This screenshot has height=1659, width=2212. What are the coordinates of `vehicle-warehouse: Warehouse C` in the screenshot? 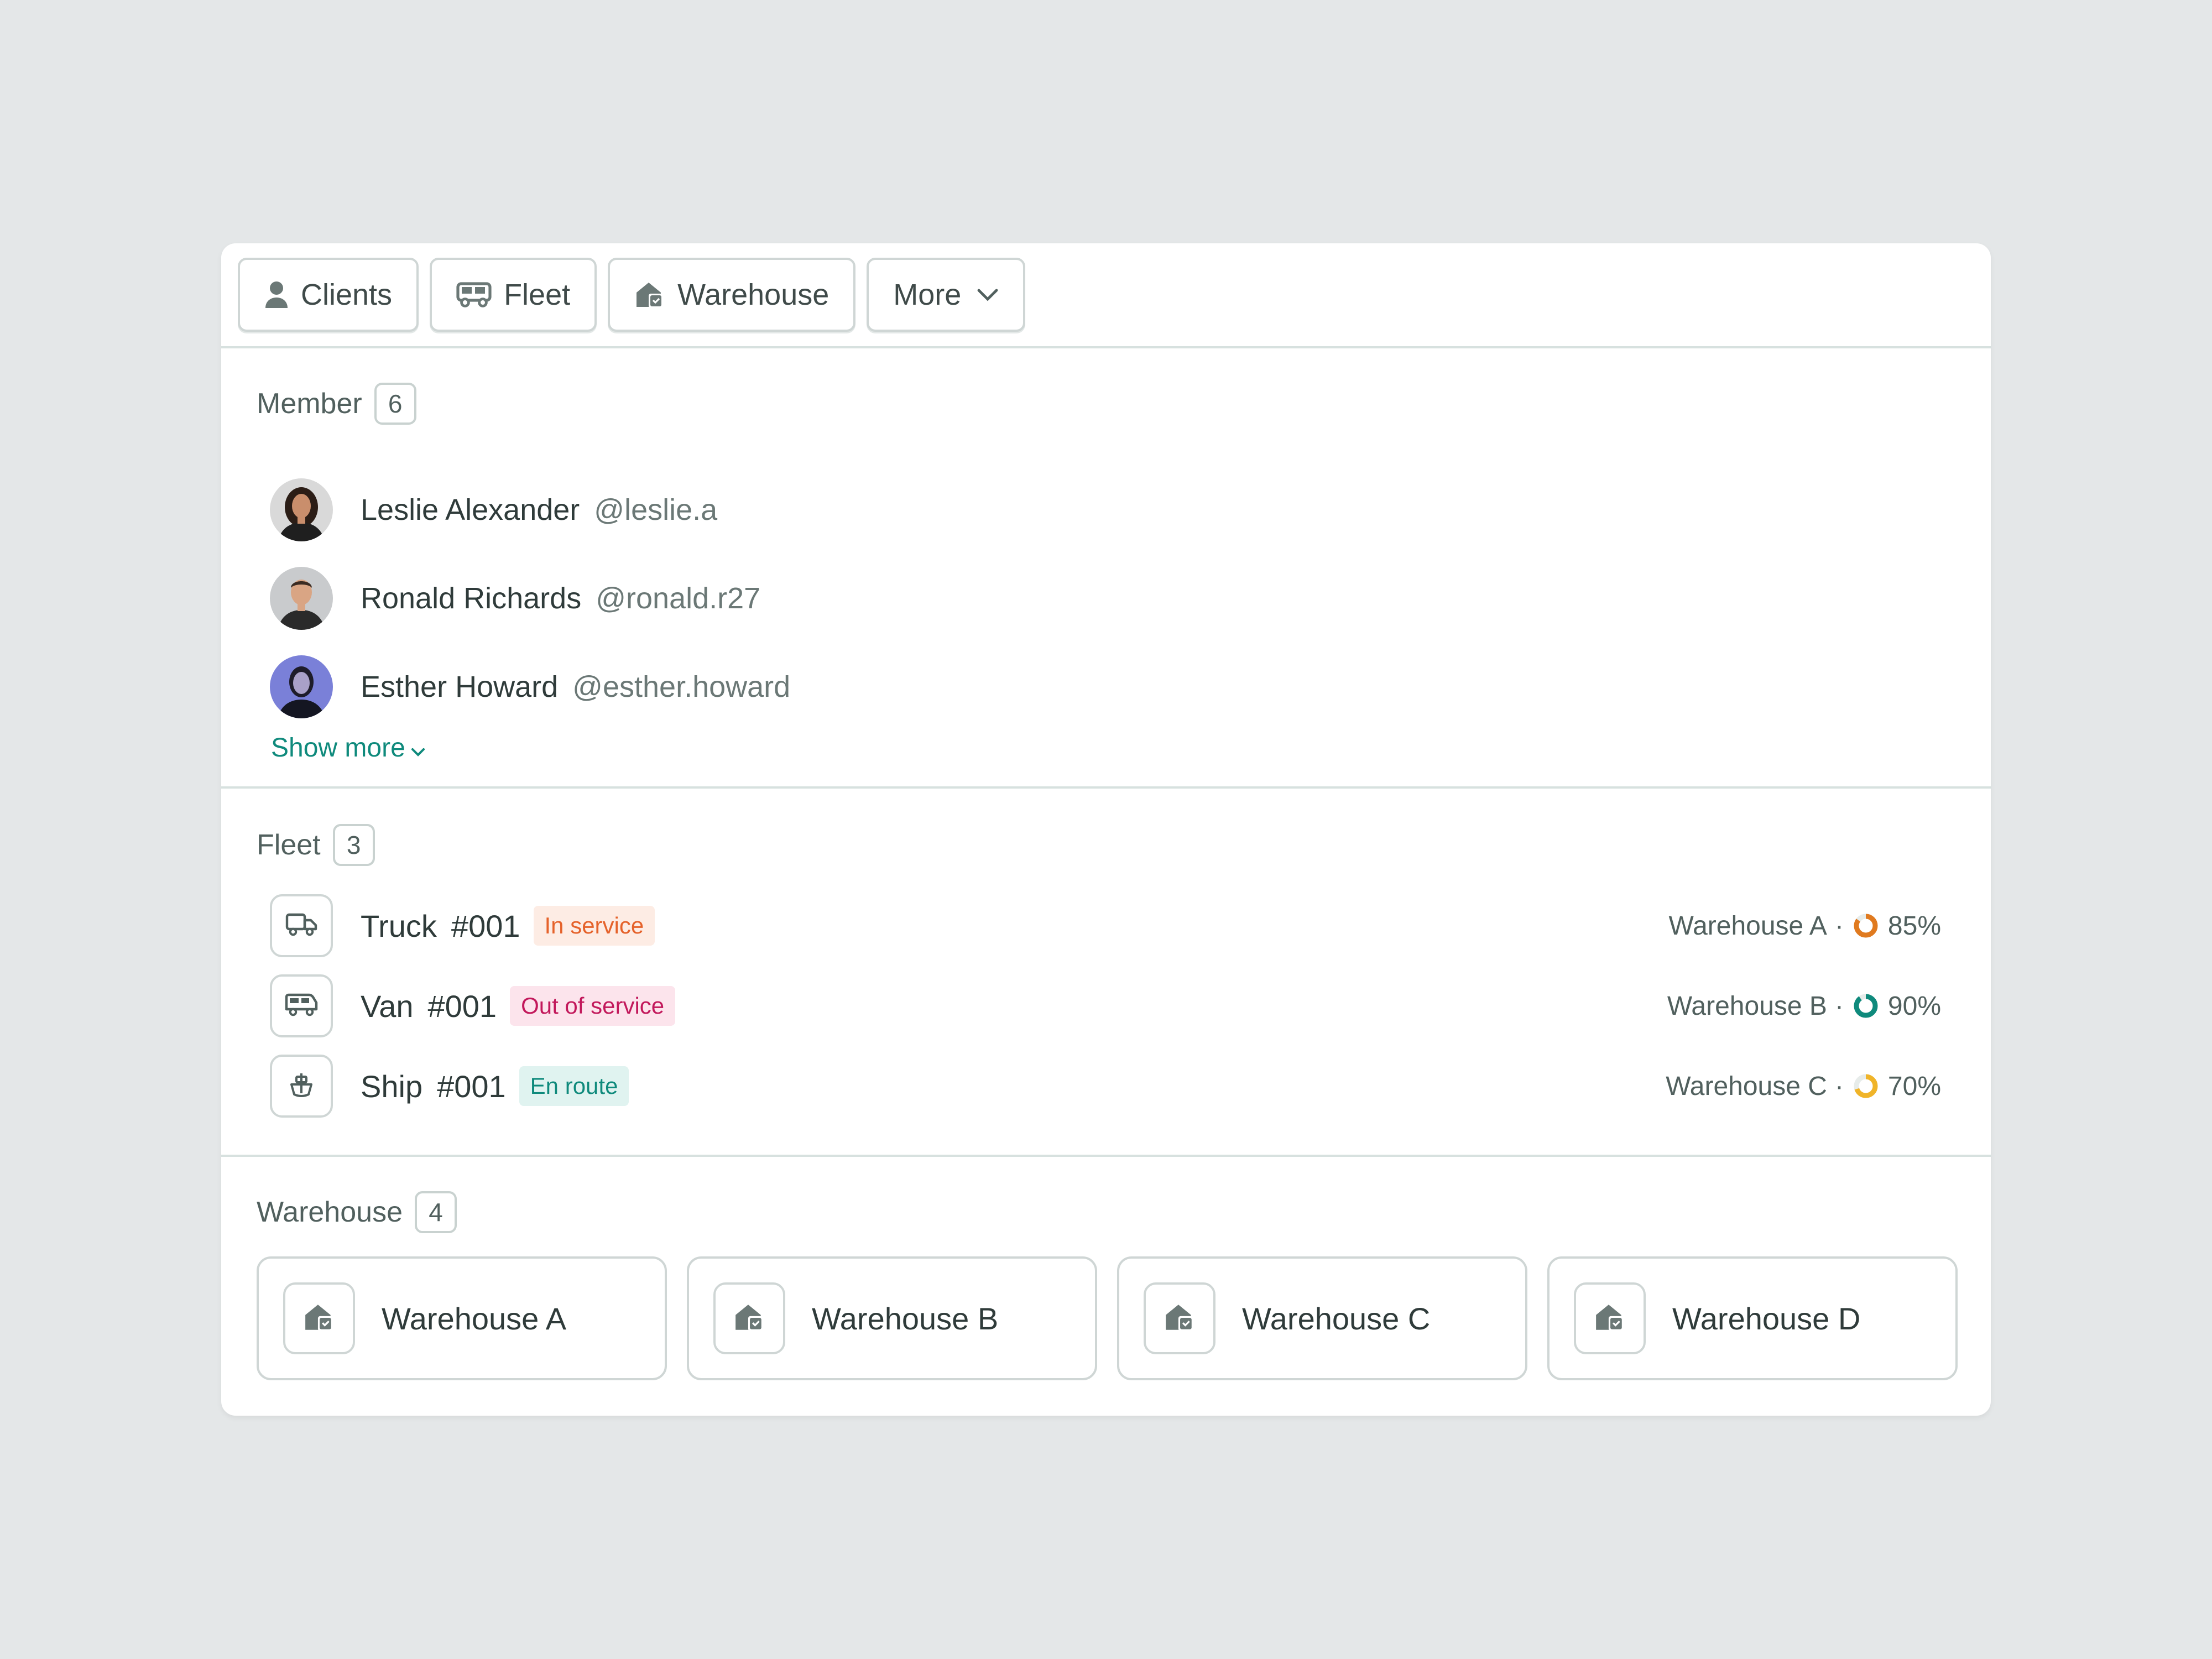 It's located at (1747, 1086).